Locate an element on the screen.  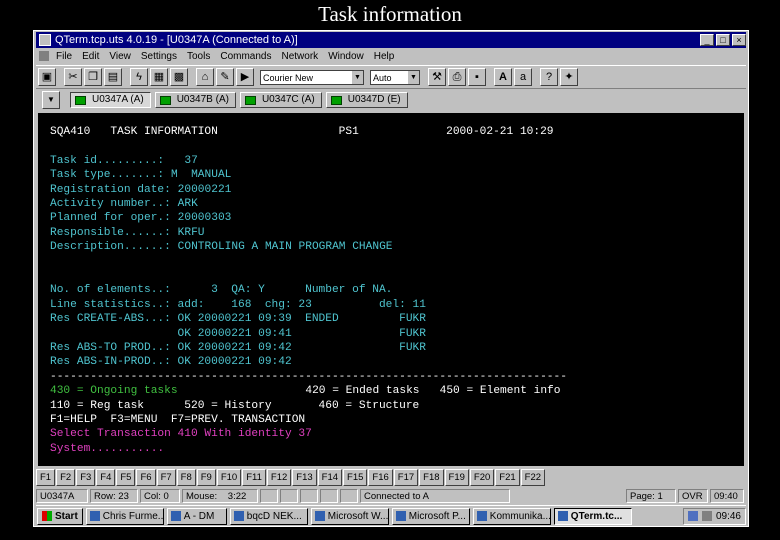
menu-file: File is located at coordinates (64, 56).